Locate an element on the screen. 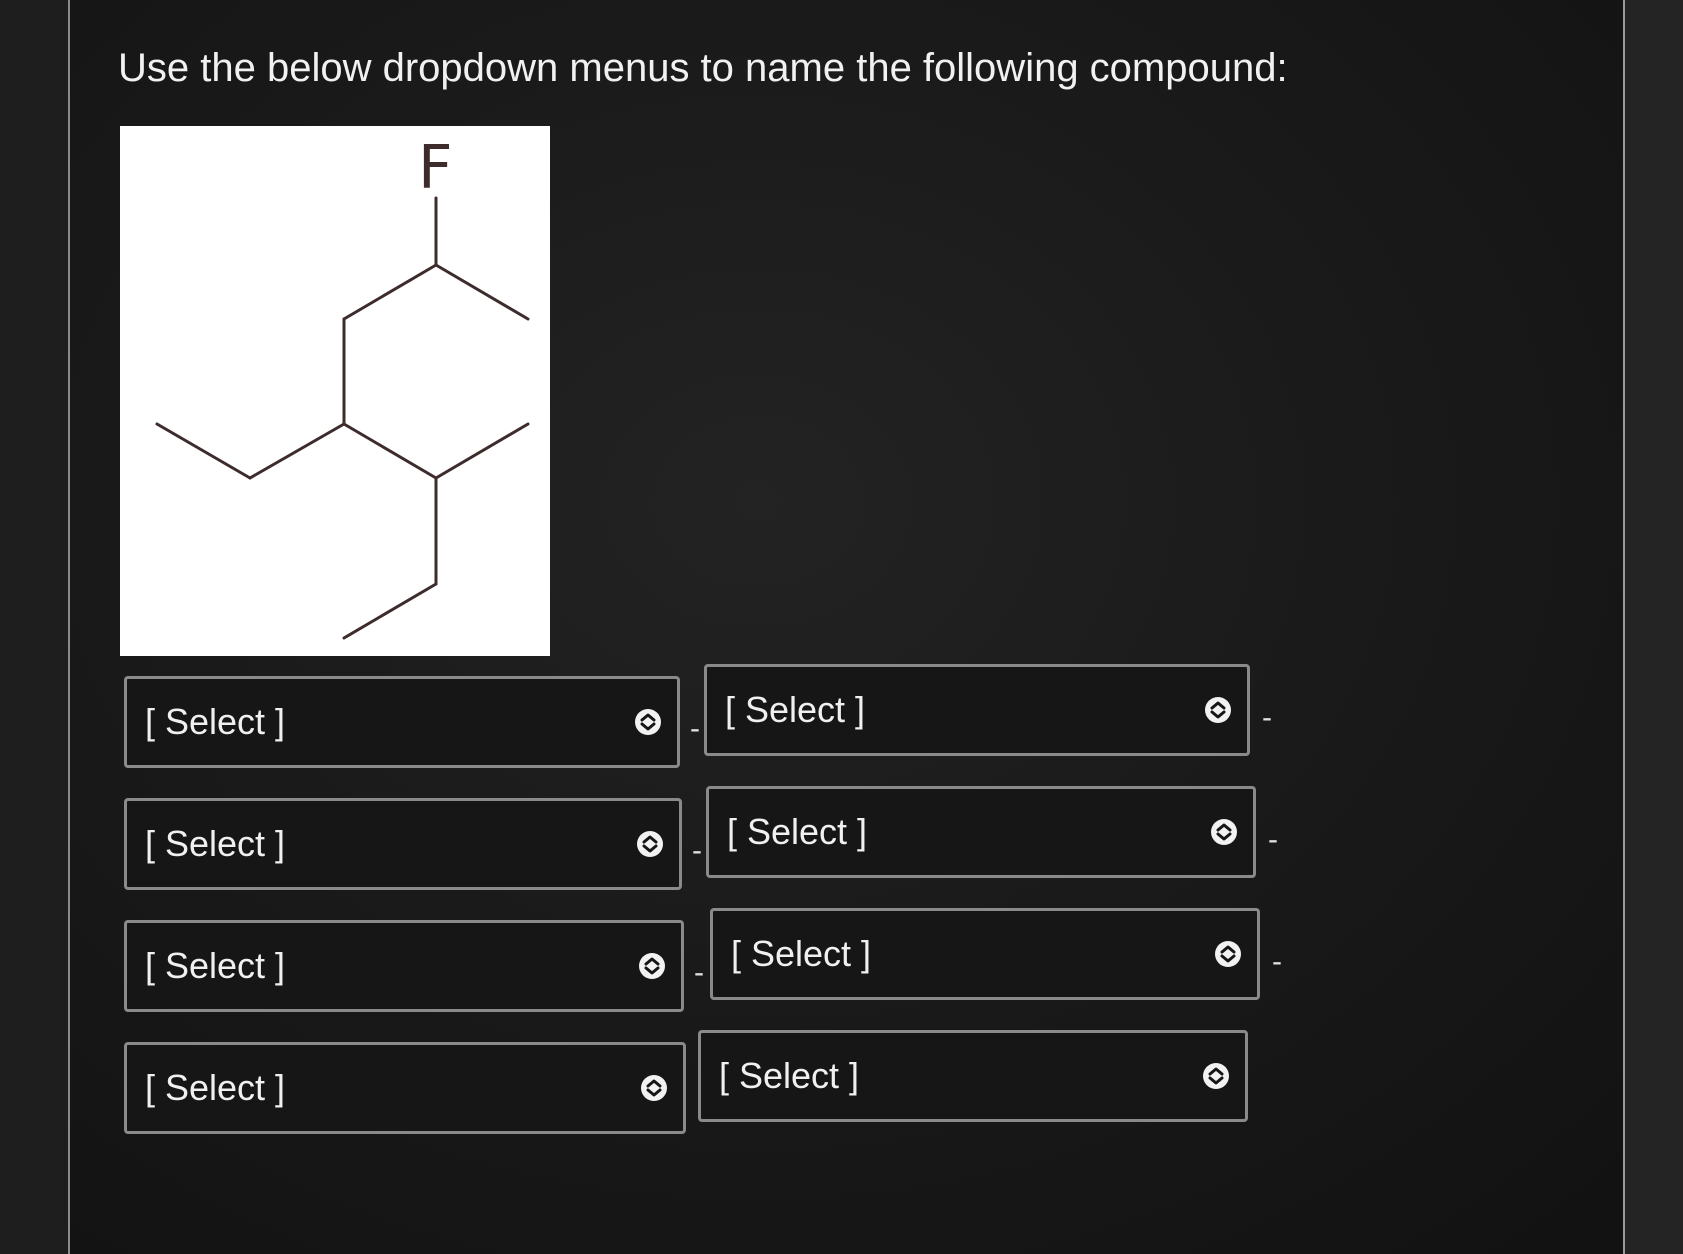  fluorine-atom-label: F is located at coordinates (435, 168).